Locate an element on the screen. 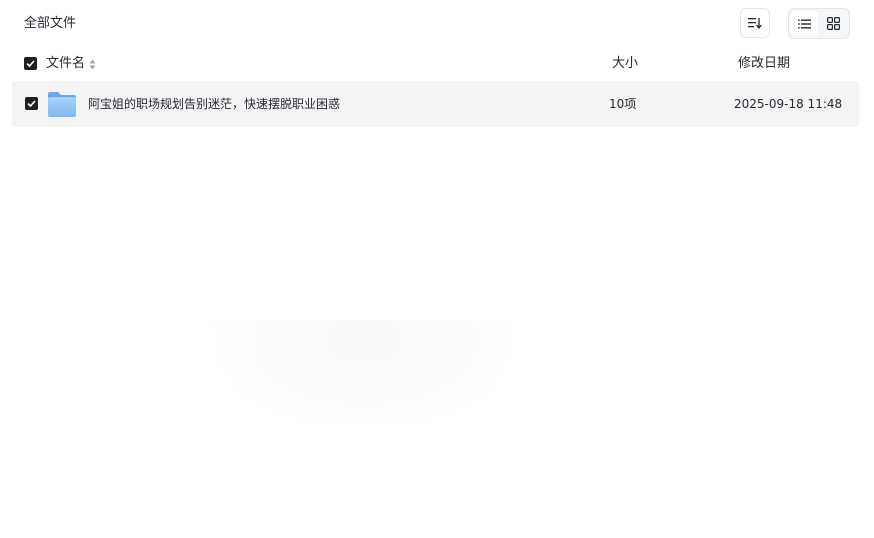  list-view-button is located at coordinates (804, 23).